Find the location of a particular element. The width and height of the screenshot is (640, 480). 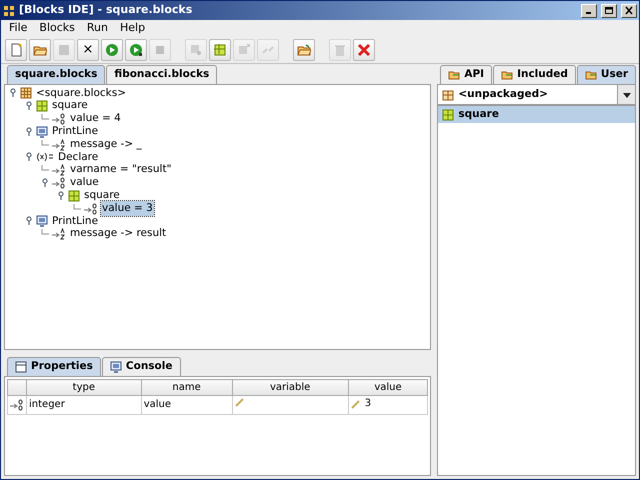

stop-icon is located at coordinates (160, 50).